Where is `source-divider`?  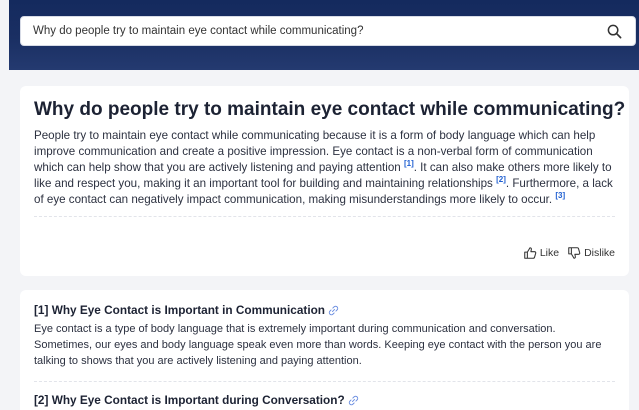
source-divider is located at coordinates (324, 381).